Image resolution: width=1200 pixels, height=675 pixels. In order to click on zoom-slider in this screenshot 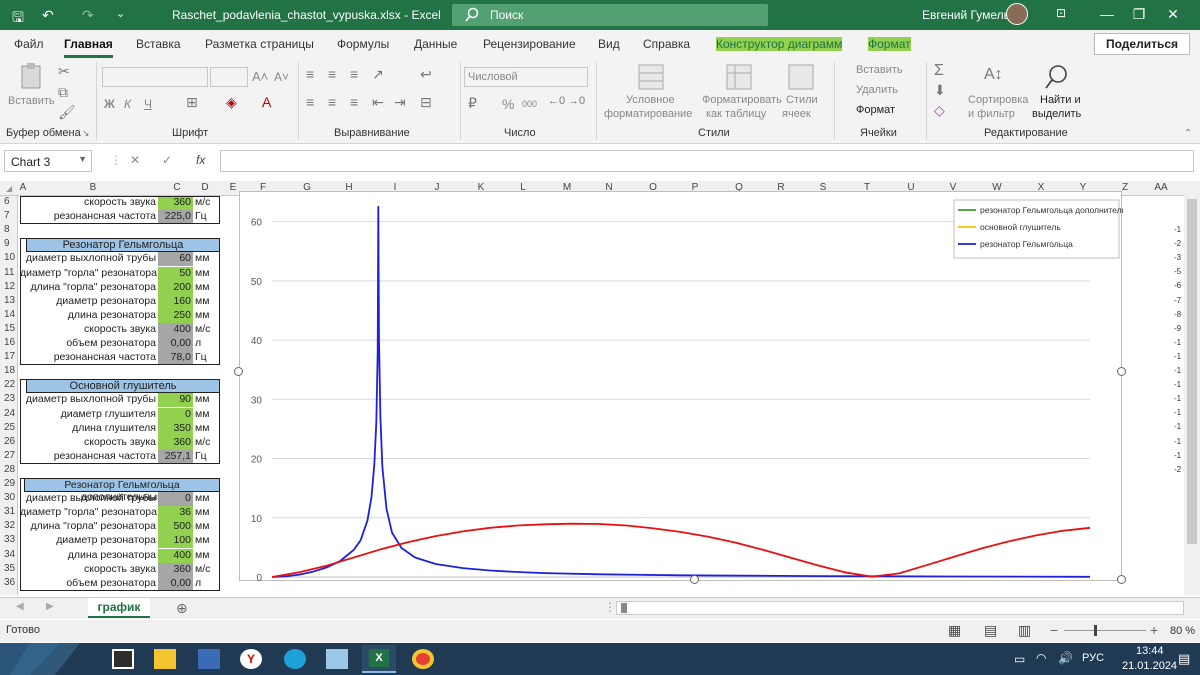, I will do `click(1105, 630)`.